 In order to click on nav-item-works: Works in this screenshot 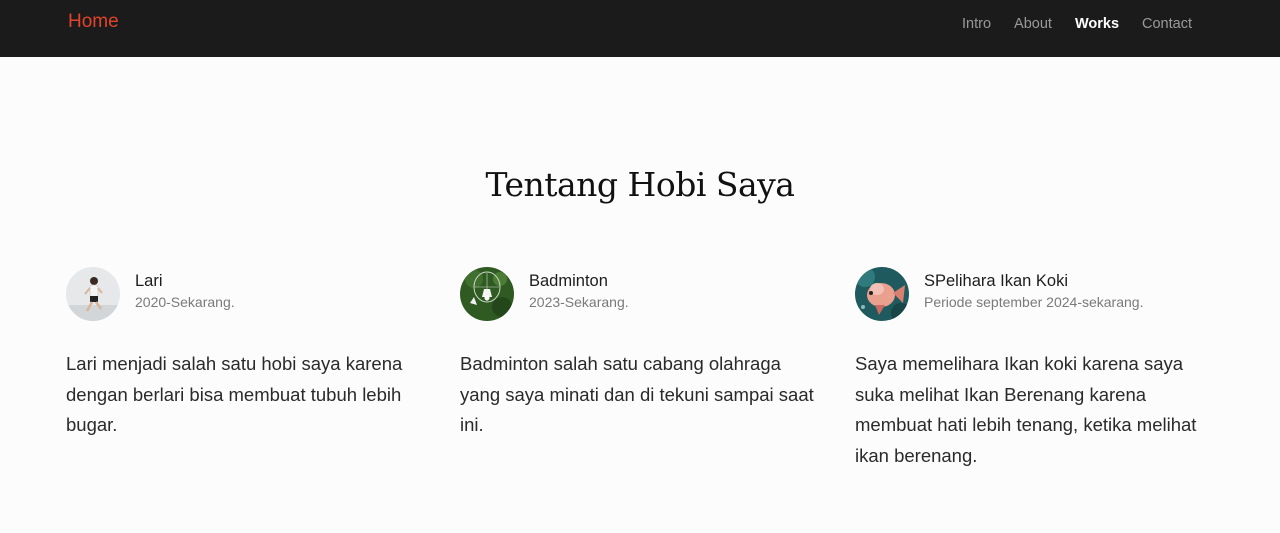, I will do `click(1097, 24)`.